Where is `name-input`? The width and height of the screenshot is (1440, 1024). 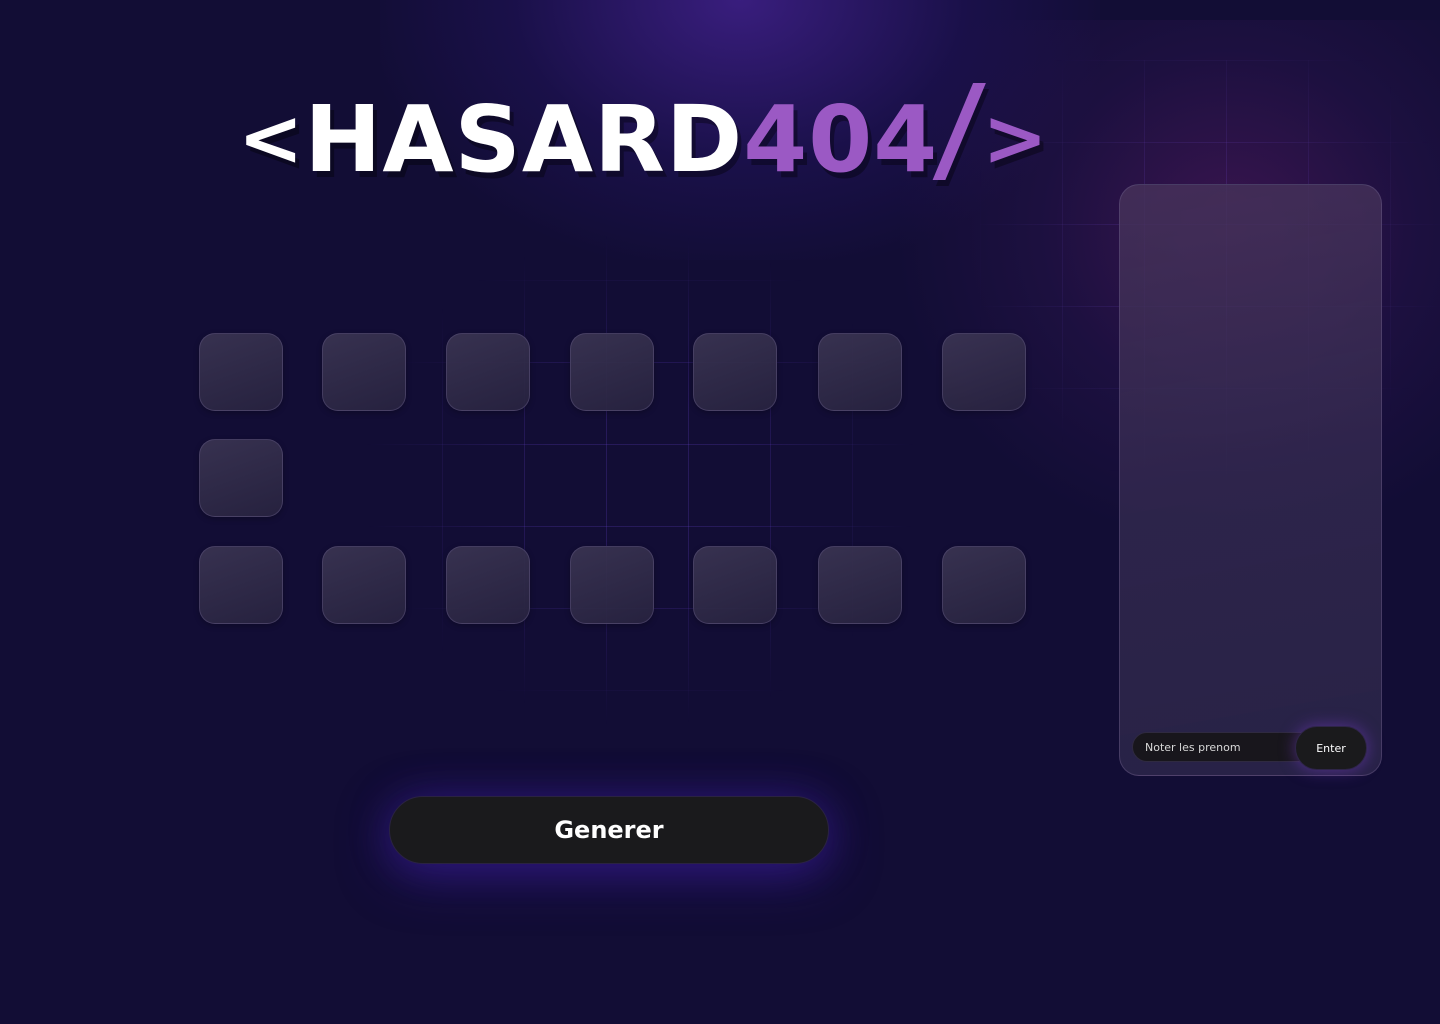 name-input is located at coordinates (1227, 747).